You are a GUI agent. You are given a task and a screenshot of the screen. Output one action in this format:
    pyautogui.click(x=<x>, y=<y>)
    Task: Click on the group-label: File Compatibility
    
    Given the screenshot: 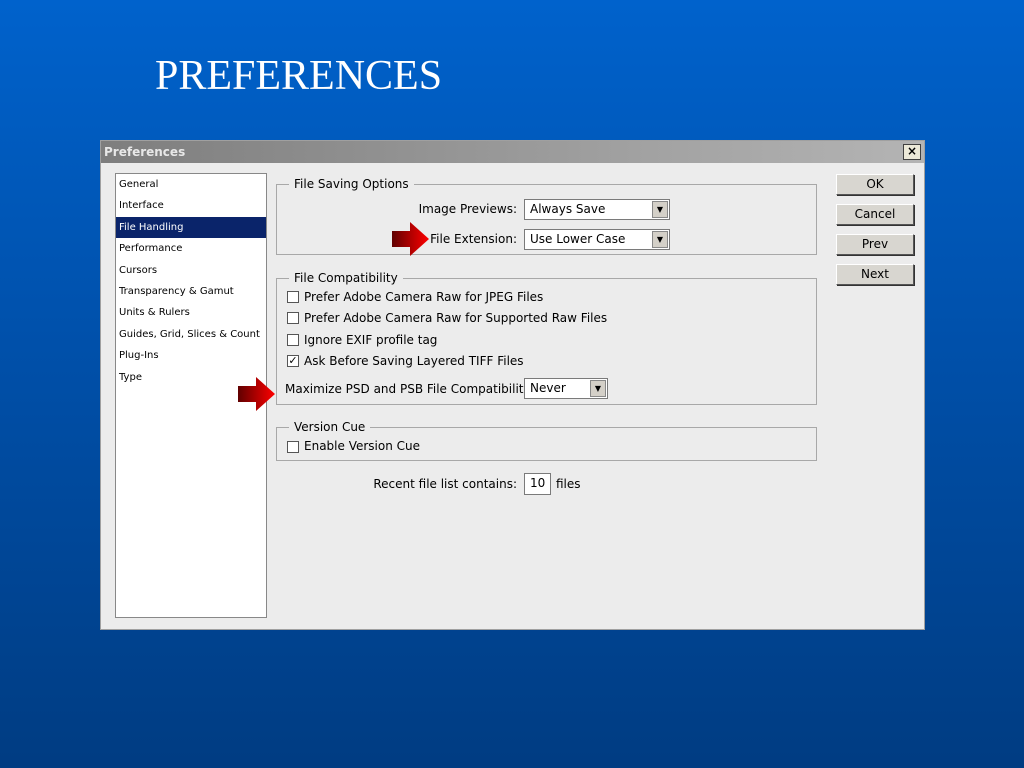 What is the action you would take?
    pyautogui.click(x=346, y=278)
    